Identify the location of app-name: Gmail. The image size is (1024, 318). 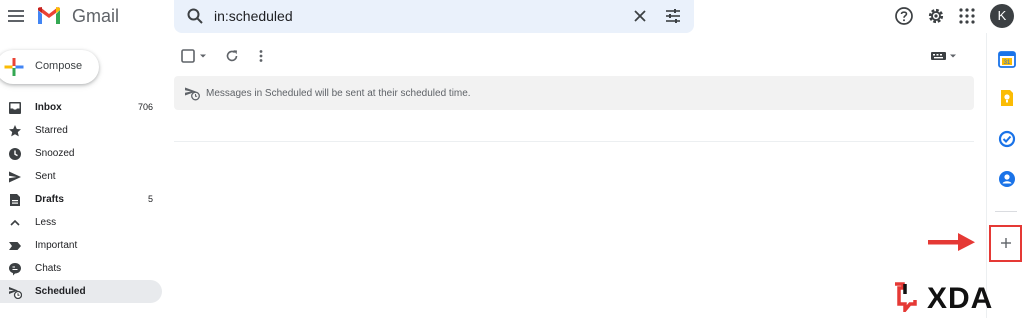
(96, 16).